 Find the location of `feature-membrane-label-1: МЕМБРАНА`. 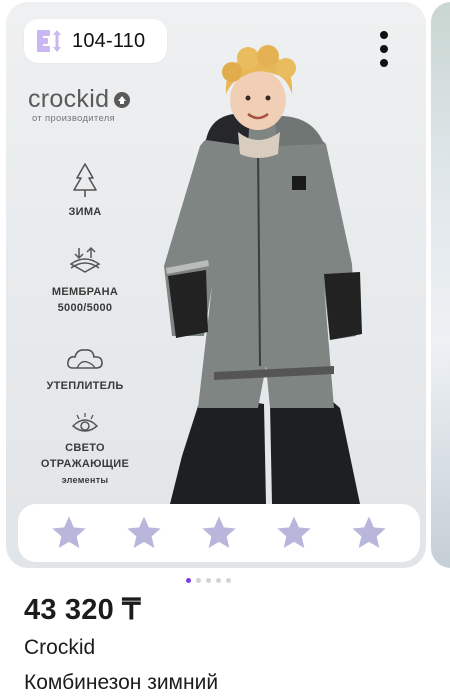

feature-membrane-label-1: МЕМБРАНА is located at coordinates (85, 292).